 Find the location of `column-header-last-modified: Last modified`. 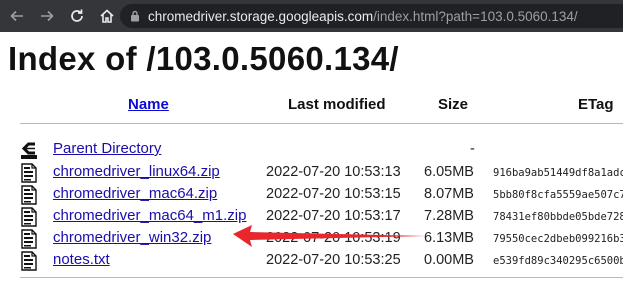

column-header-last-modified: Last modified is located at coordinates (337, 104).